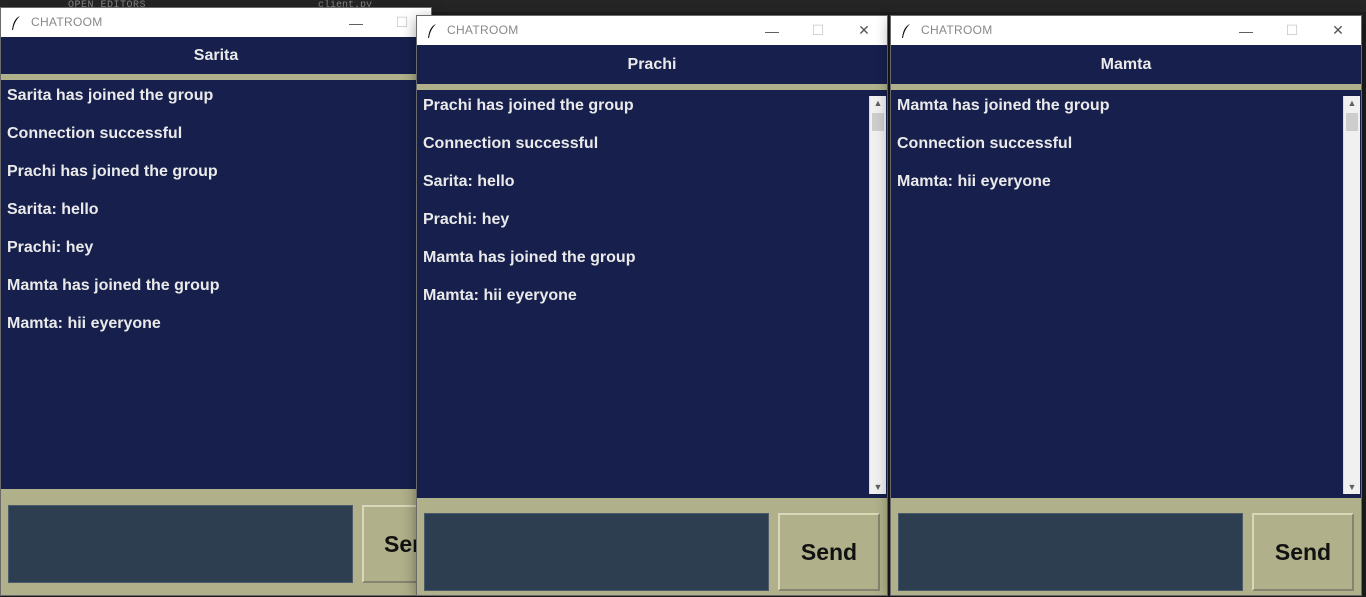 The image size is (1366, 597). What do you see at coordinates (652, 64) in the screenshot?
I see `chat-header-username: Prachi` at bounding box center [652, 64].